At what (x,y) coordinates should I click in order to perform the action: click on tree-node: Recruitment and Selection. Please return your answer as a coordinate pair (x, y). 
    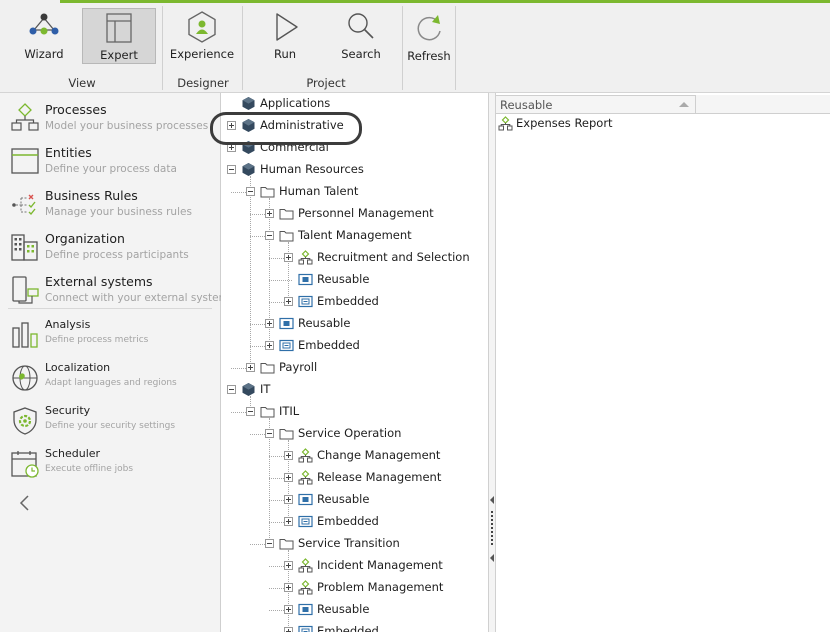
    Looking at the image, I should click on (378, 258).